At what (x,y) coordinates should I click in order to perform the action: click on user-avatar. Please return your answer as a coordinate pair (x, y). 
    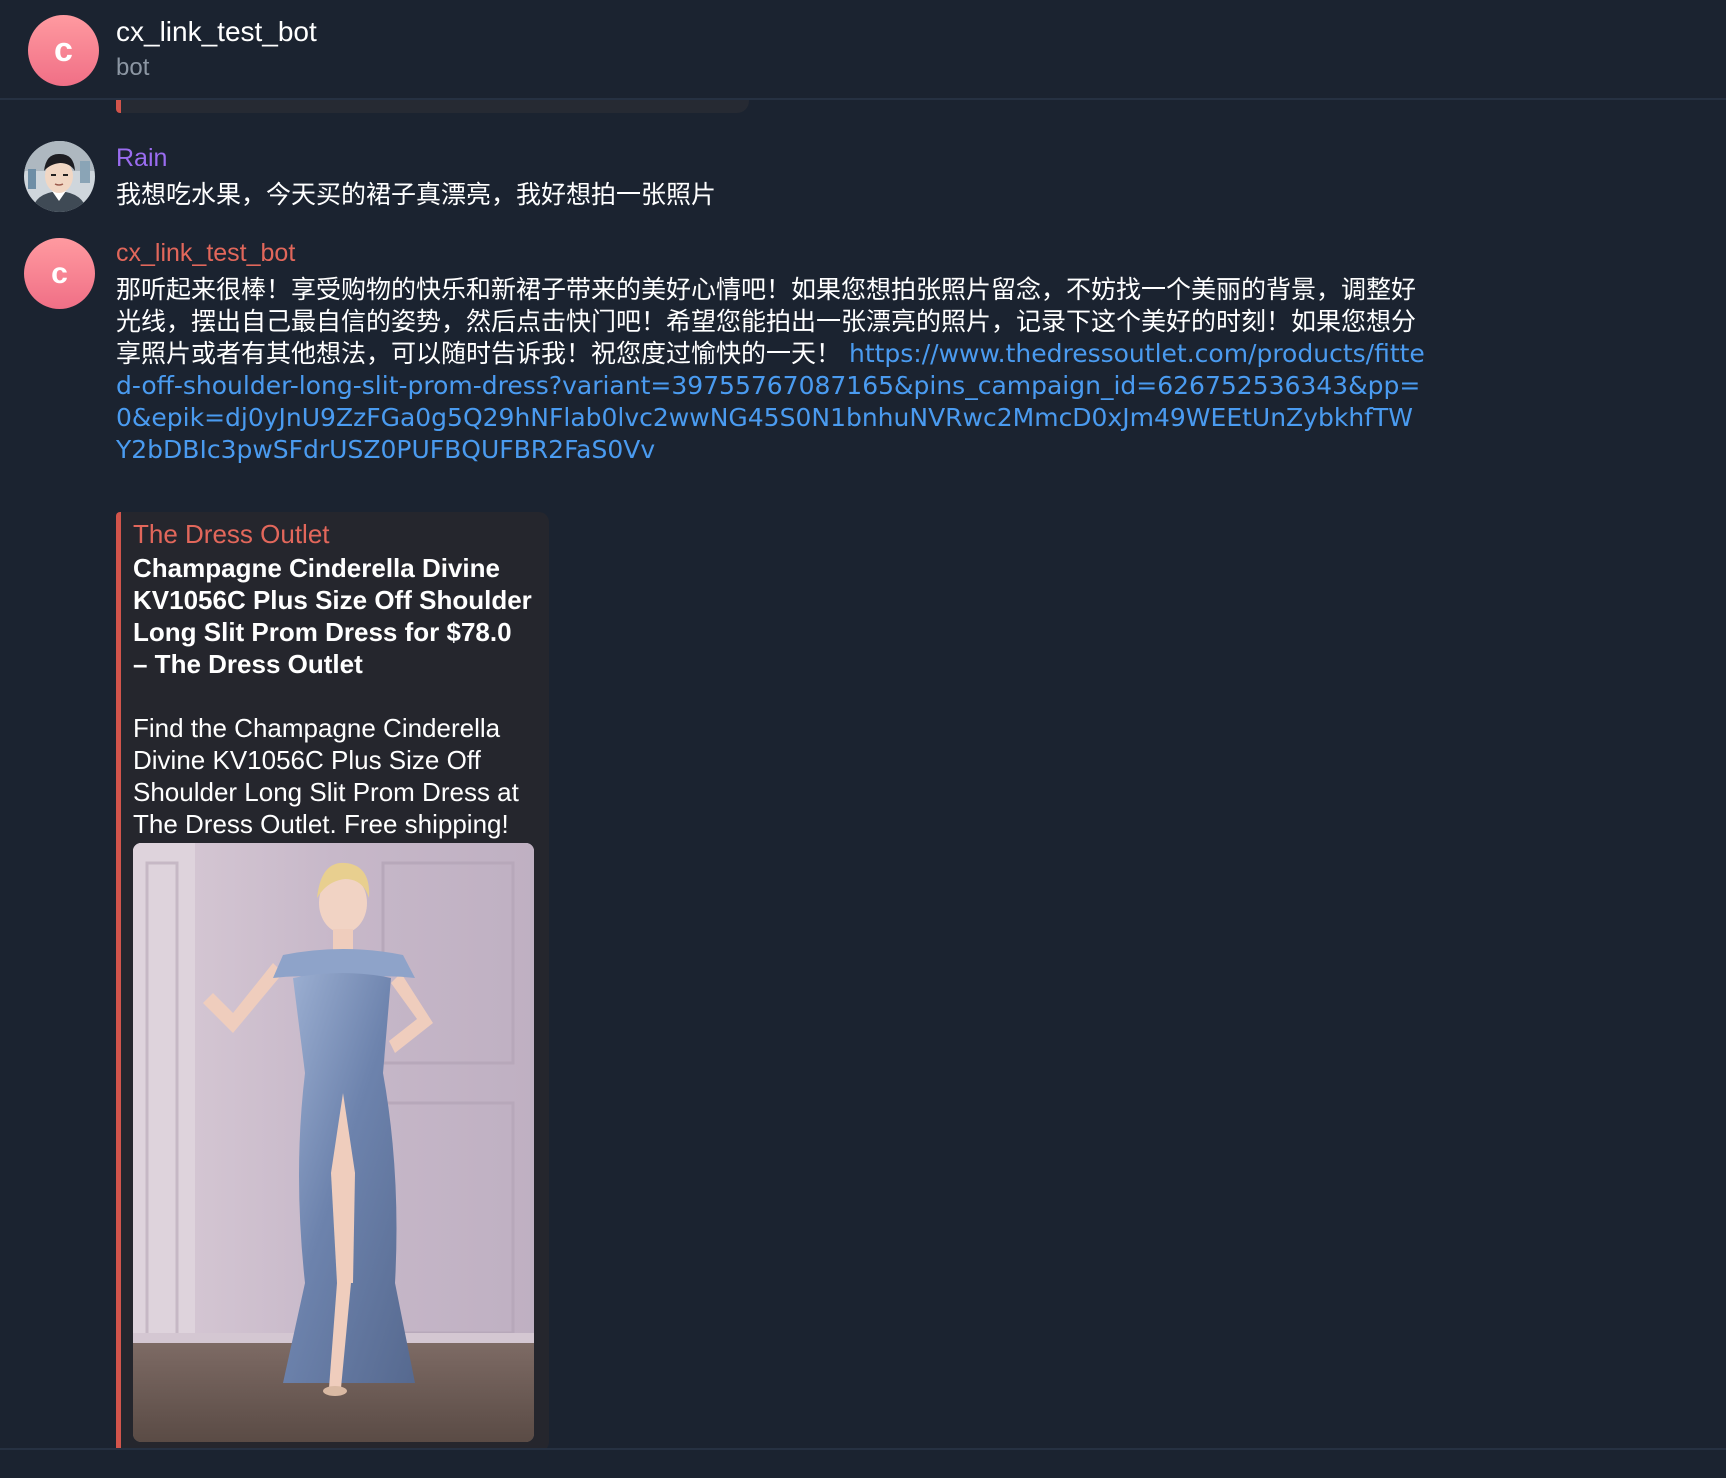
    Looking at the image, I should click on (59, 176).